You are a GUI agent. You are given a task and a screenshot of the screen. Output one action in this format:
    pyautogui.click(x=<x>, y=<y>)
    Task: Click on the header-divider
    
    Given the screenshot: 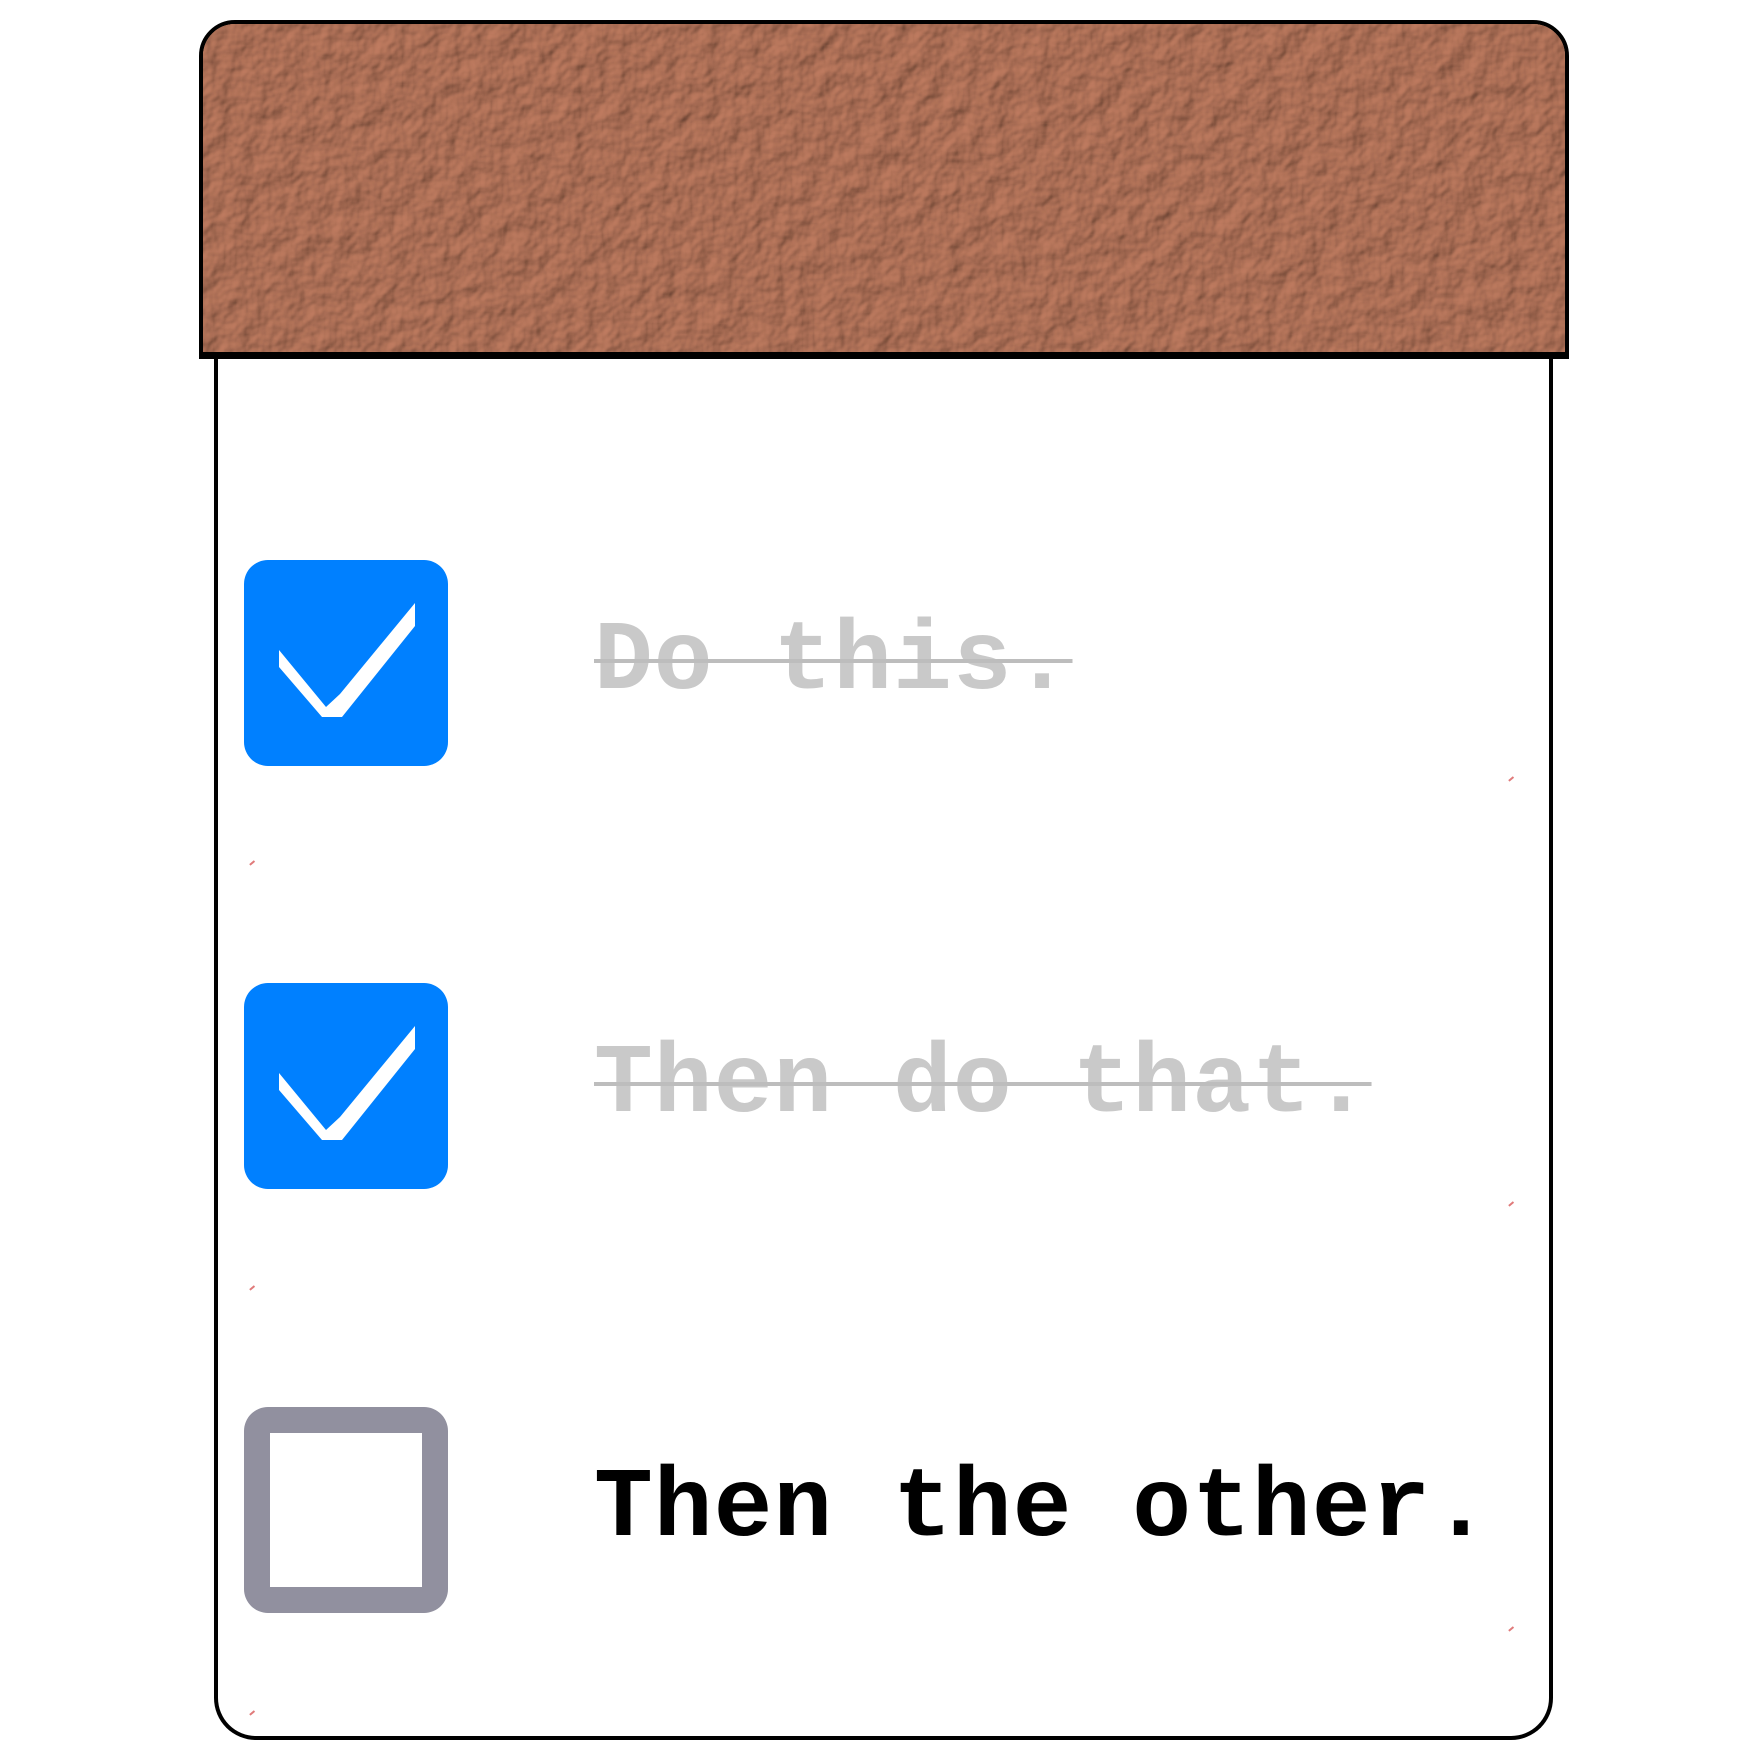 What is the action you would take?
    pyautogui.click(x=884, y=355)
    